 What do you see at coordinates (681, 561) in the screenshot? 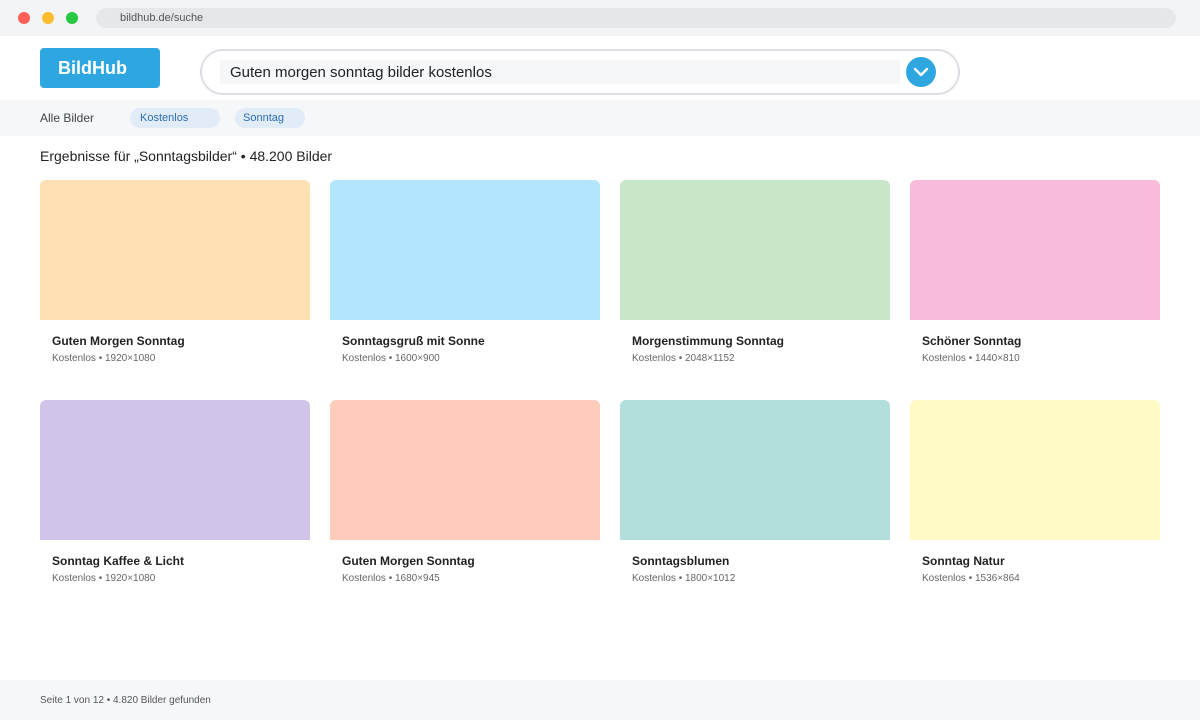
I see `image-title: Sonntagsblumen` at bounding box center [681, 561].